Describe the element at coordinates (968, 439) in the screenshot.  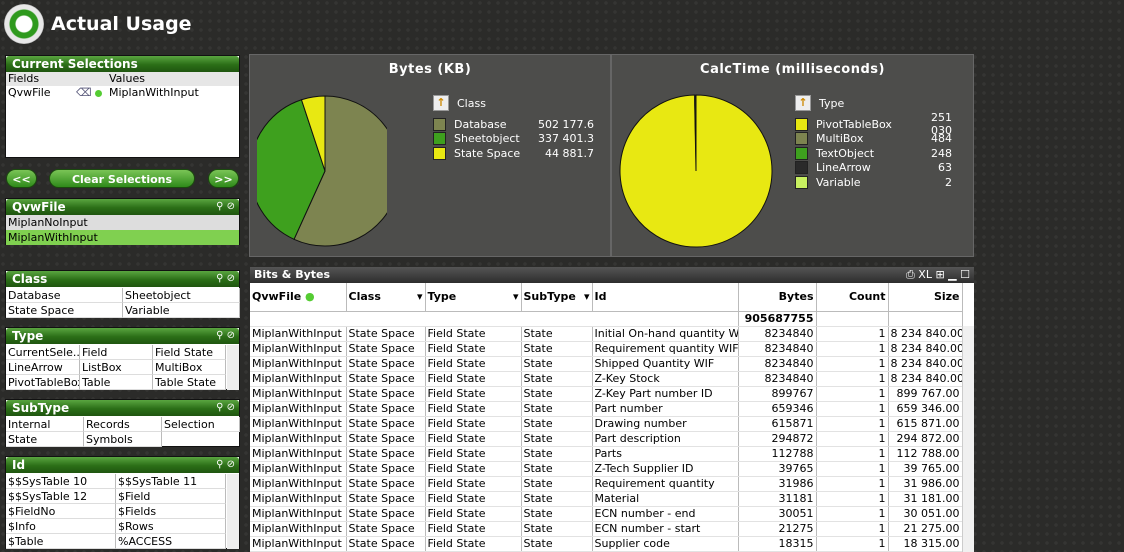
I see `table-scrollbar` at that location.